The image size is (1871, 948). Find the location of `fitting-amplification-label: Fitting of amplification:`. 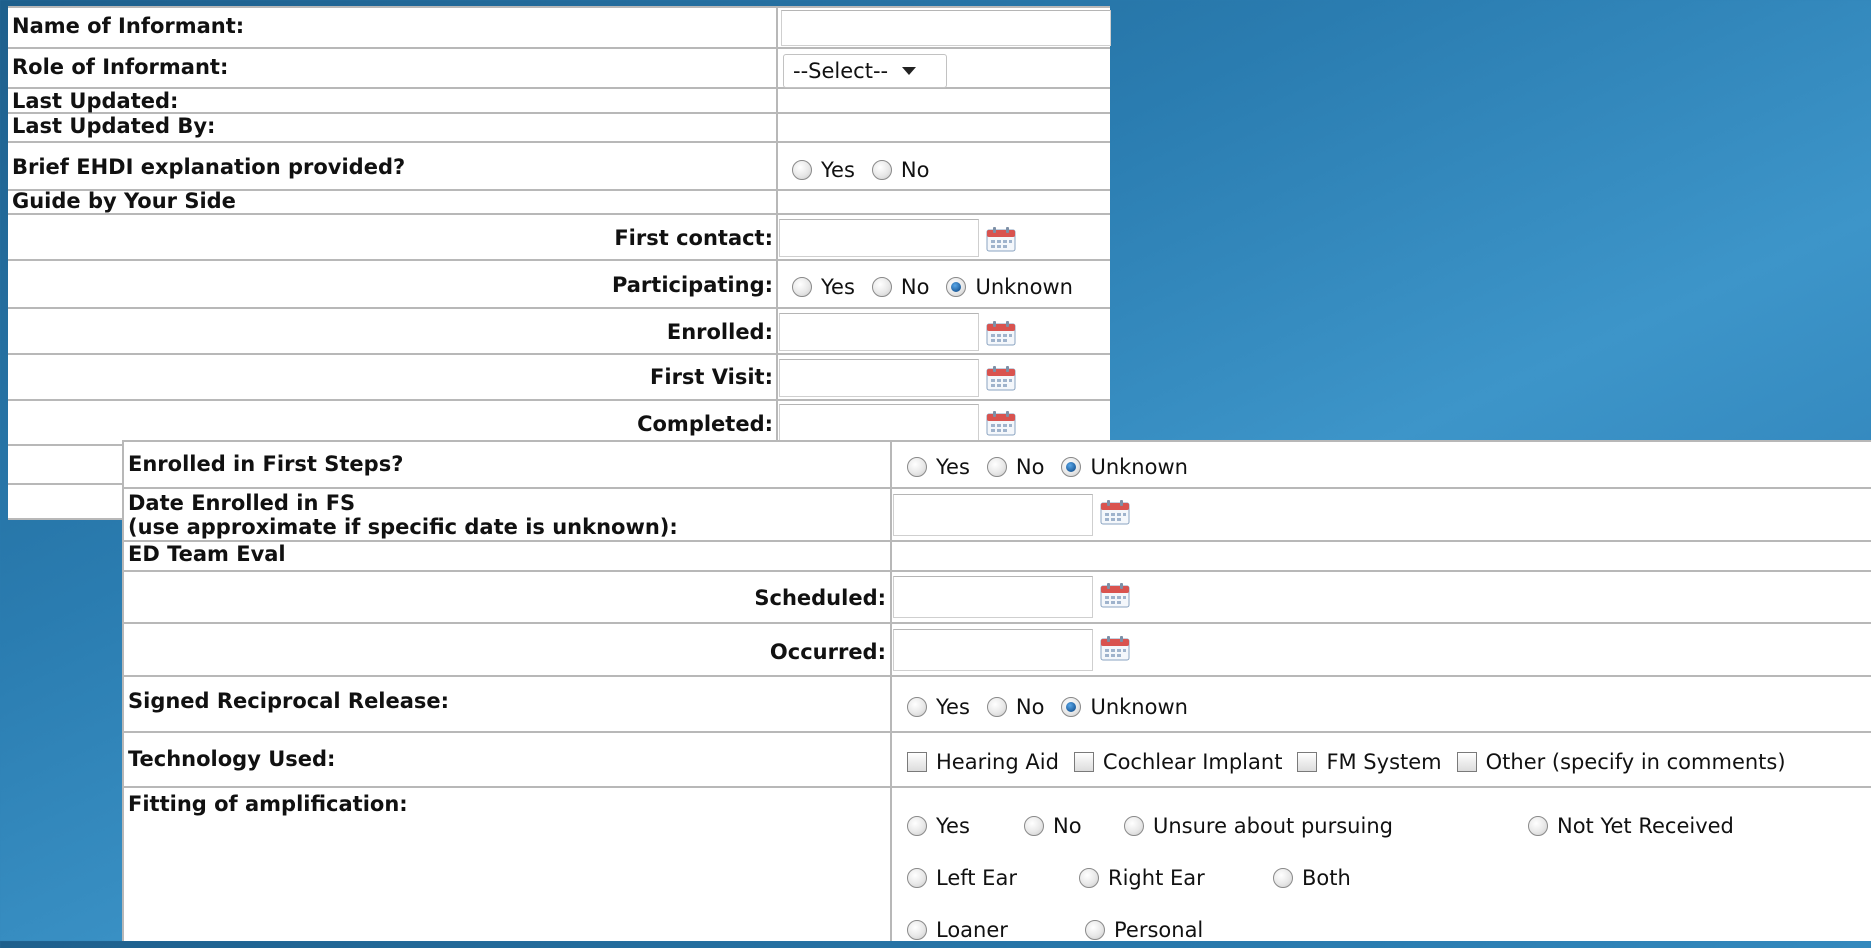

fitting-amplification-label: Fitting of amplification: is located at coordinates (268, 804).